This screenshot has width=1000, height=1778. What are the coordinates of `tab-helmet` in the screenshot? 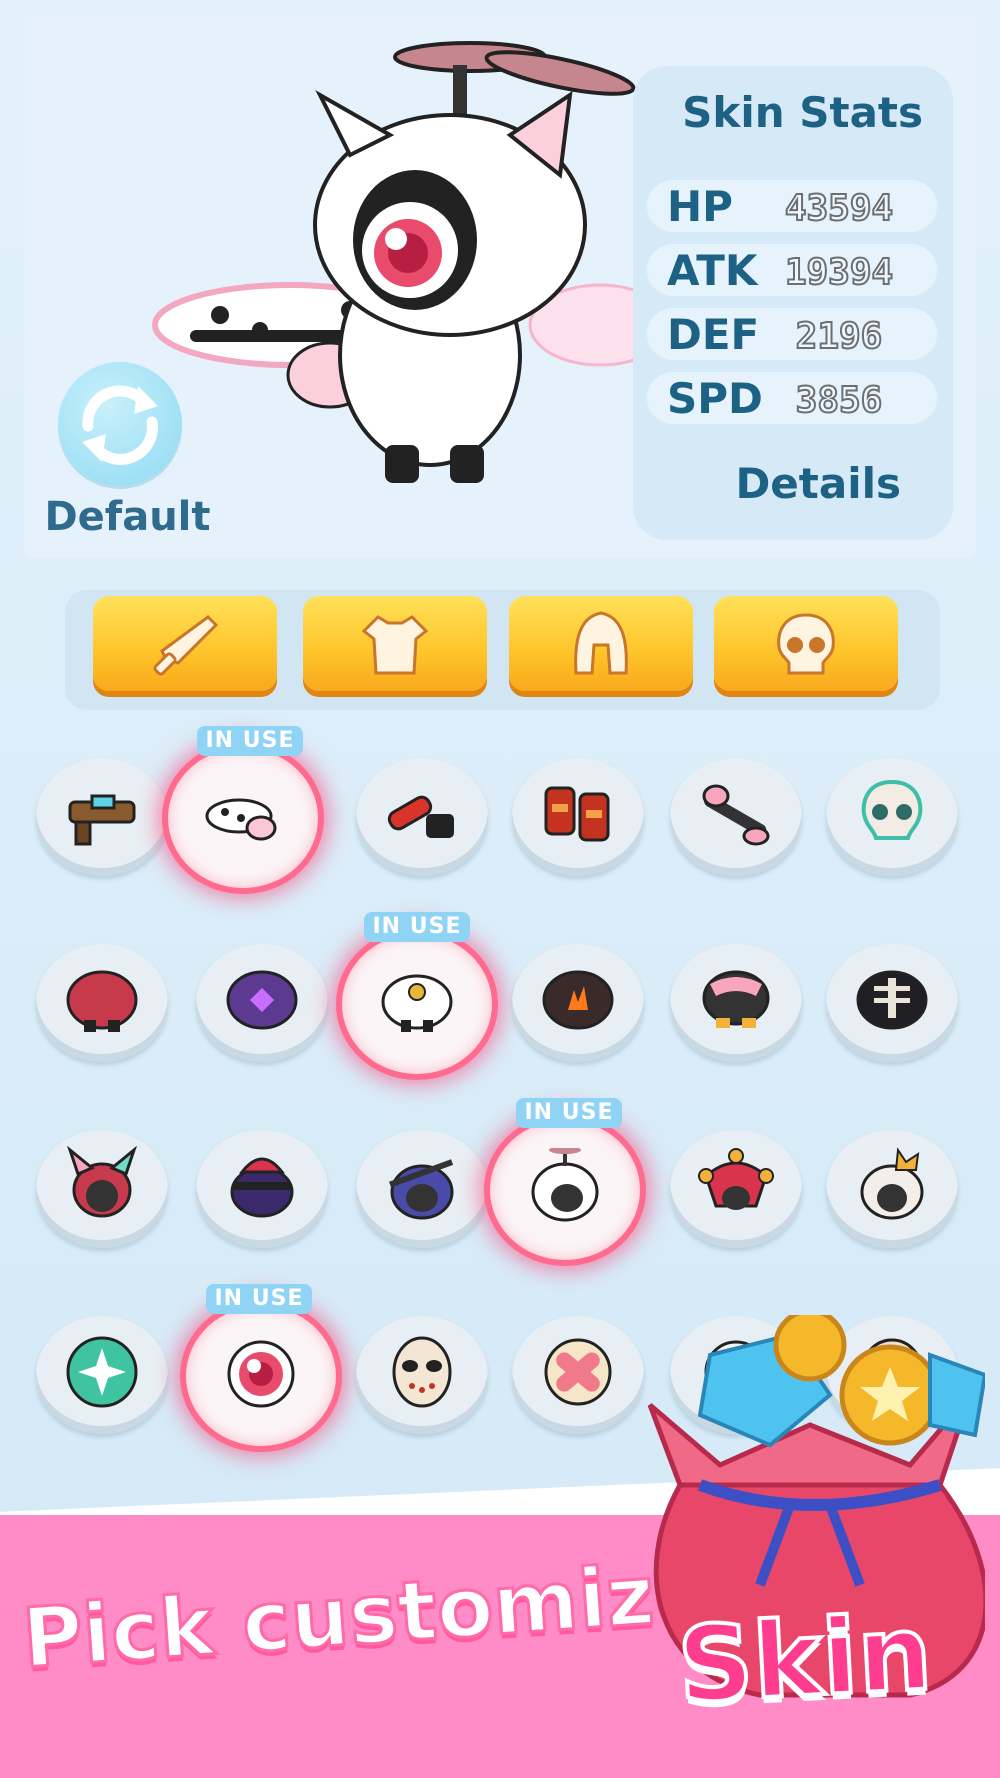 It's located at (601, 643).